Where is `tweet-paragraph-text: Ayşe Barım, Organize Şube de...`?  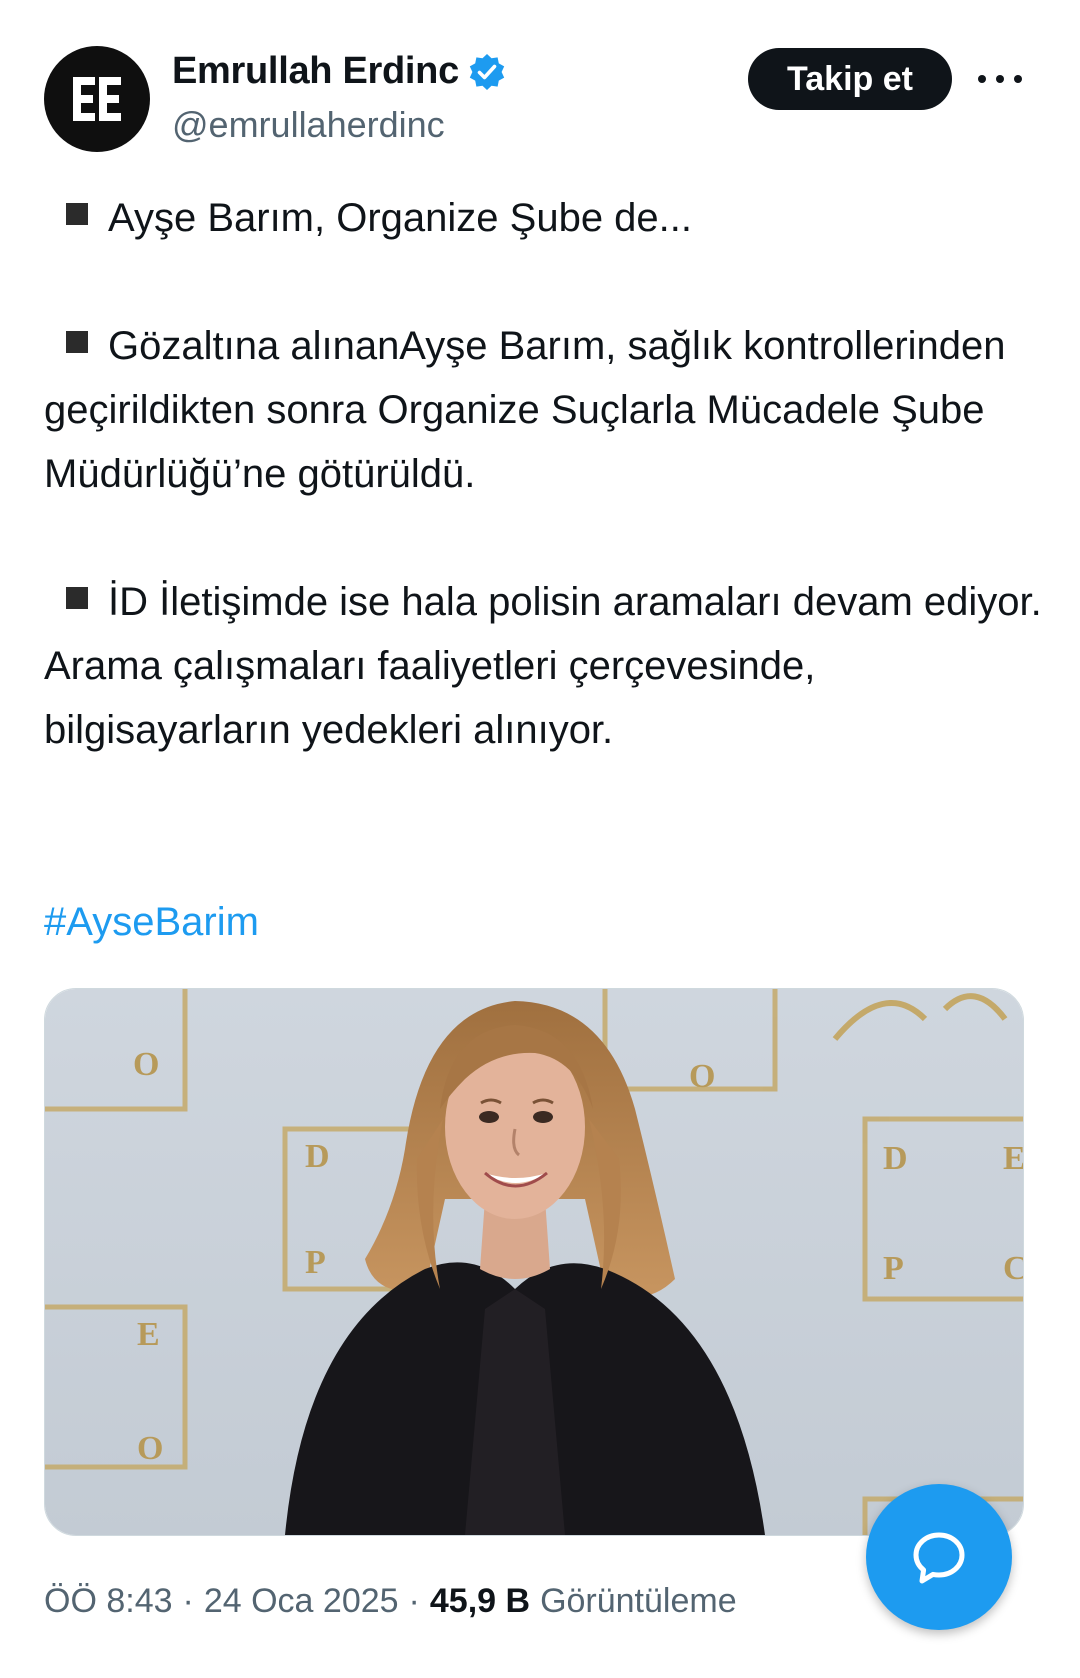 tweet-paragraph-text: Ayşe Barım, Organize Şube de... is located at coordinates (400, 218).